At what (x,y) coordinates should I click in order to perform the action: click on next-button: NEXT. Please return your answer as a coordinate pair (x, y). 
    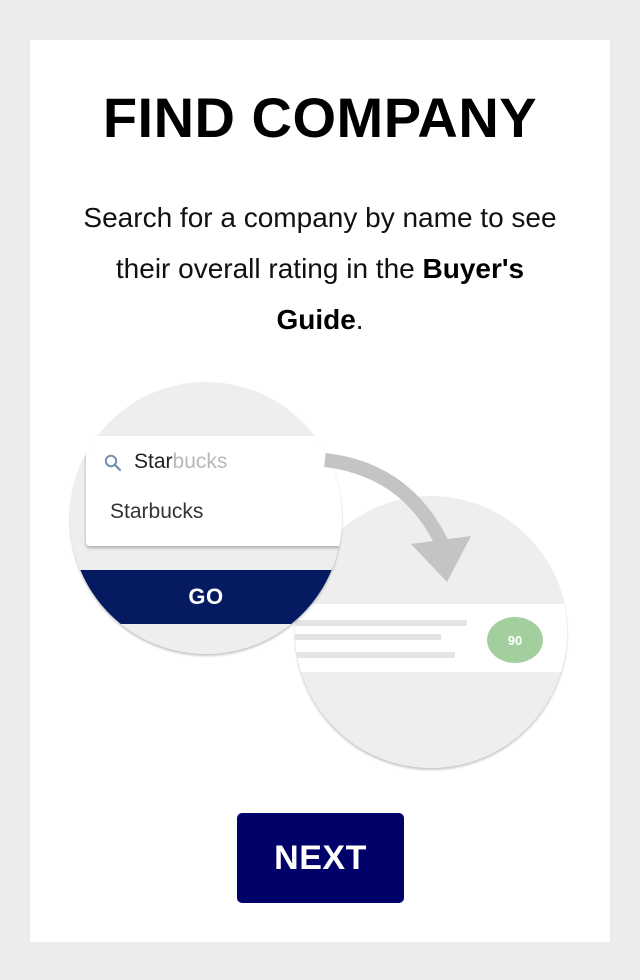
    Looking at the image, I should click on (320, 858).